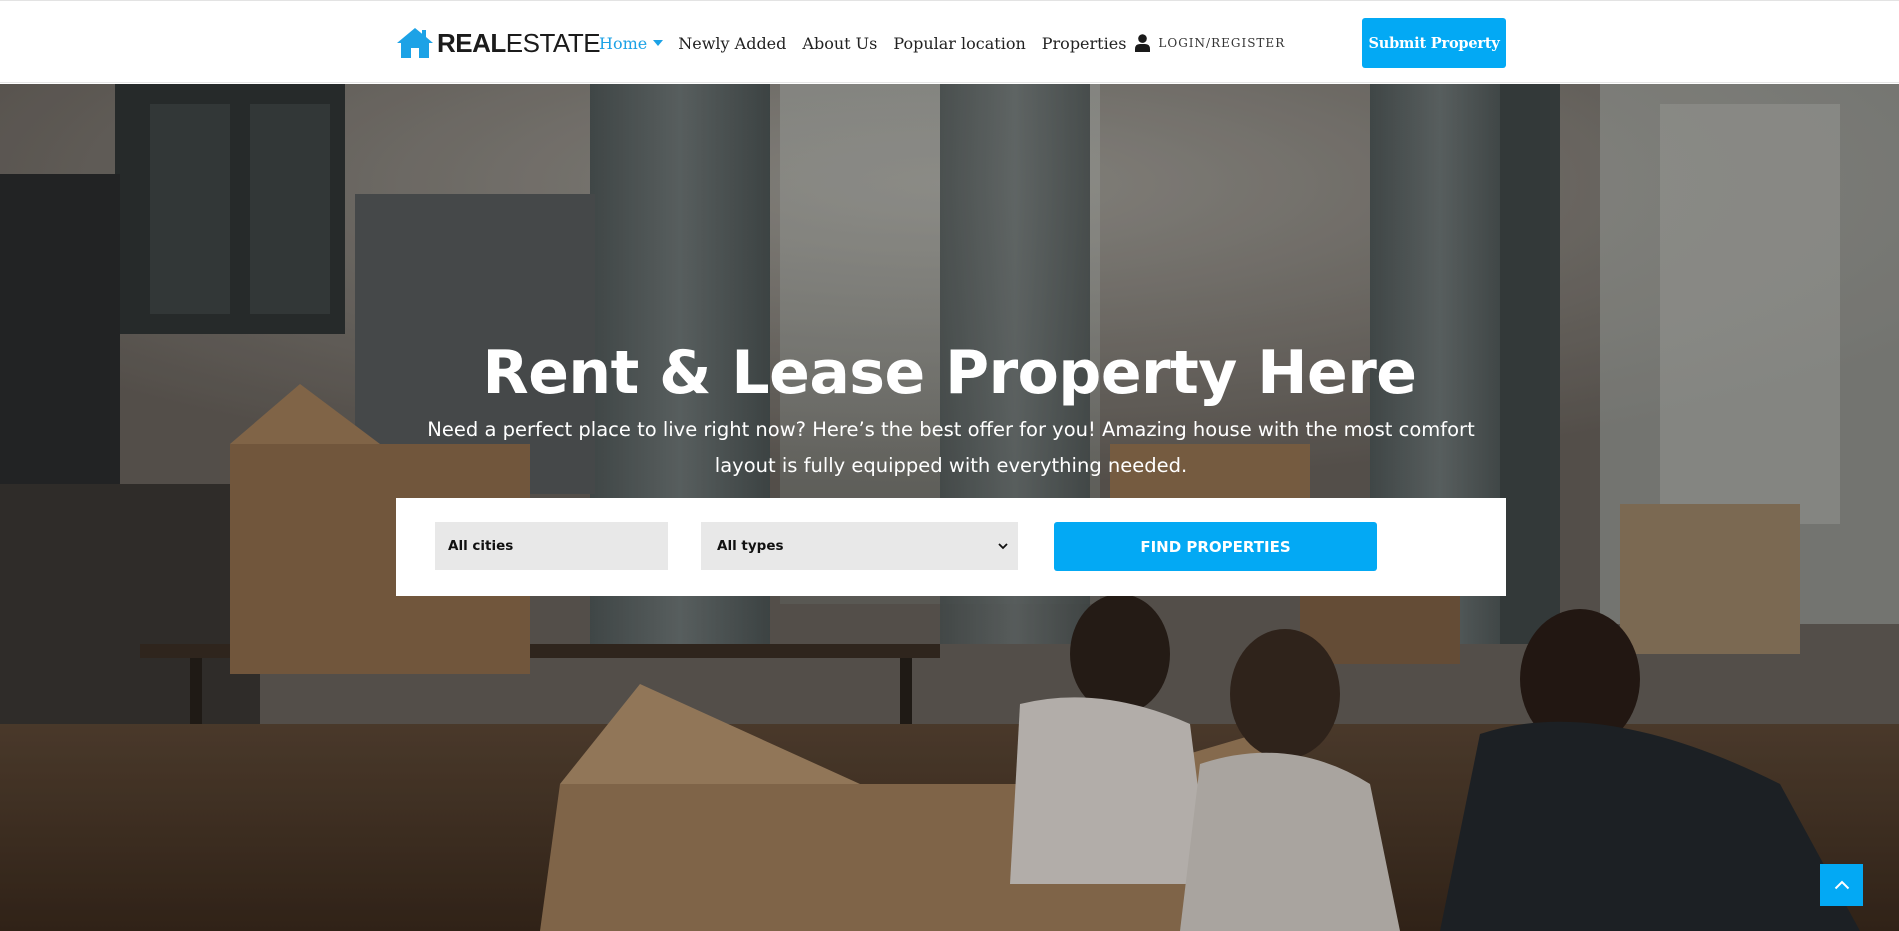 The image size is (1899, 931). I want to click on property-search-form: All cities All types FIND PROPERTIES, so click(951, 547).